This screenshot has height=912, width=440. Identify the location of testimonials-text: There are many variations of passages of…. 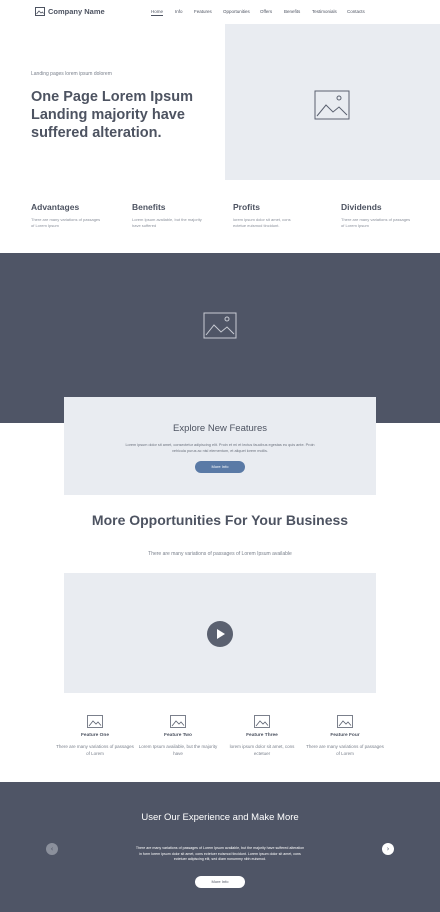
(220, 853).